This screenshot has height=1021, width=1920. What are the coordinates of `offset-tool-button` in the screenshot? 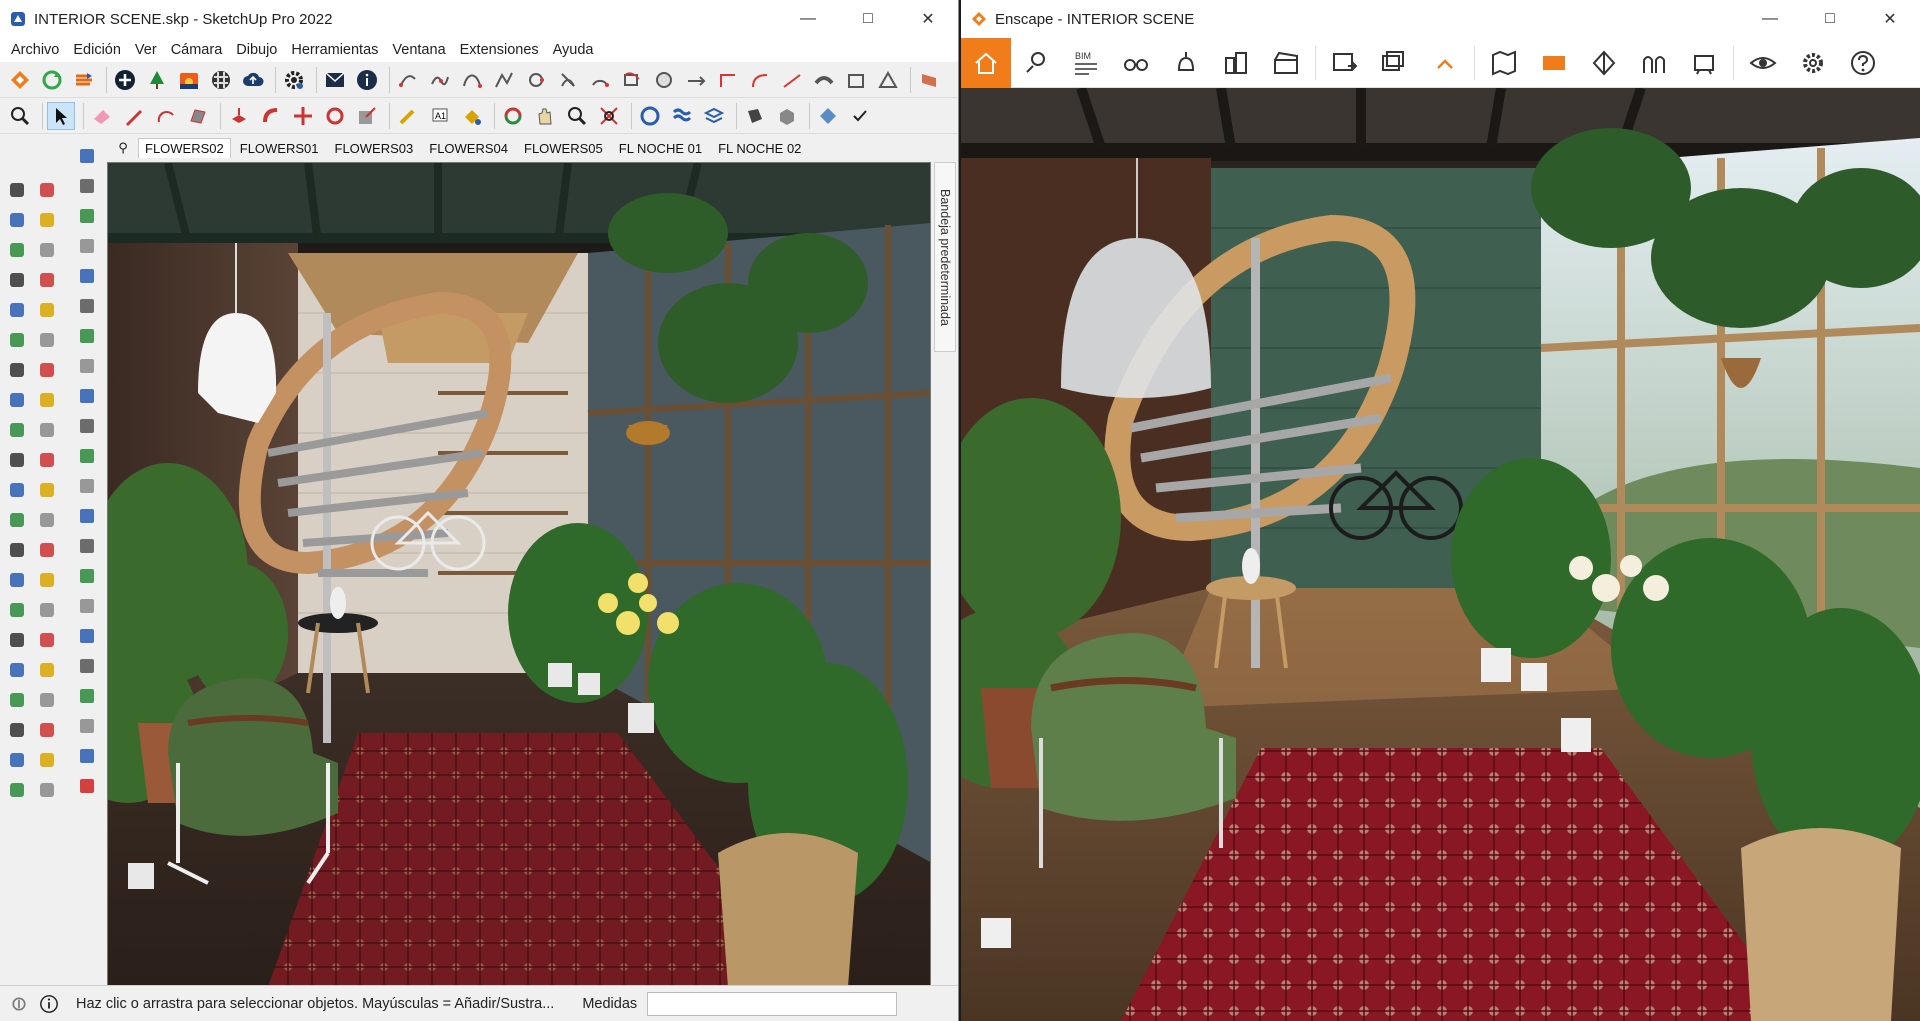 It's located at (47, 490).